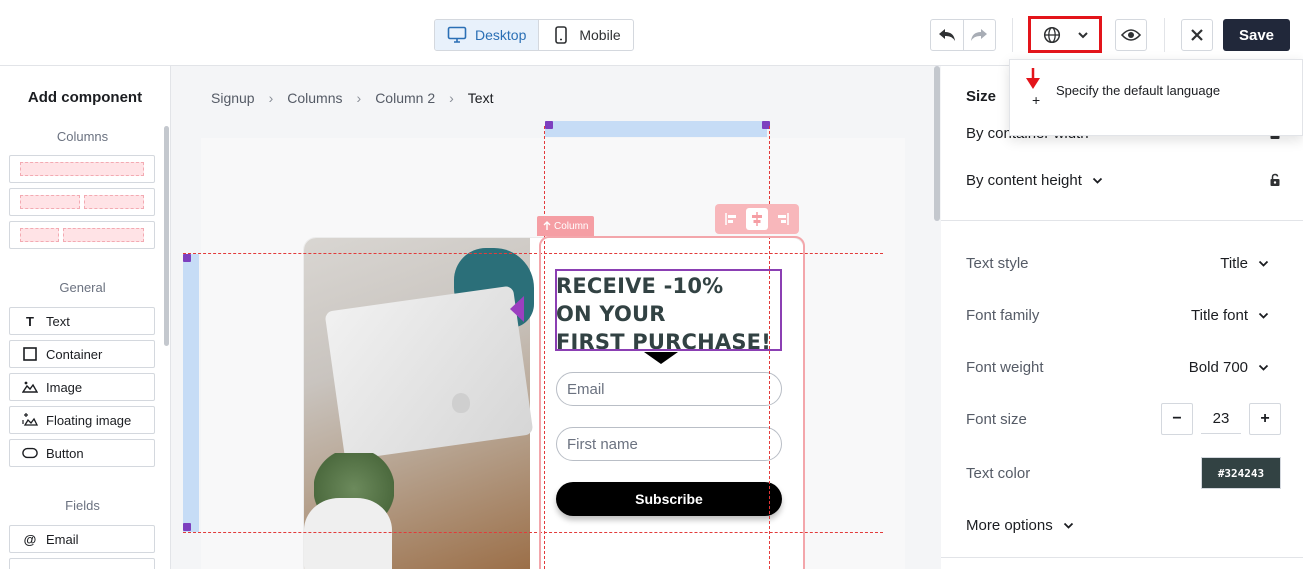 Image resolution: width=1303 pixels, height=569 pixels. Describe the element at coordinates (947, 35) in the screenshot. I see `undo-button` at that location.